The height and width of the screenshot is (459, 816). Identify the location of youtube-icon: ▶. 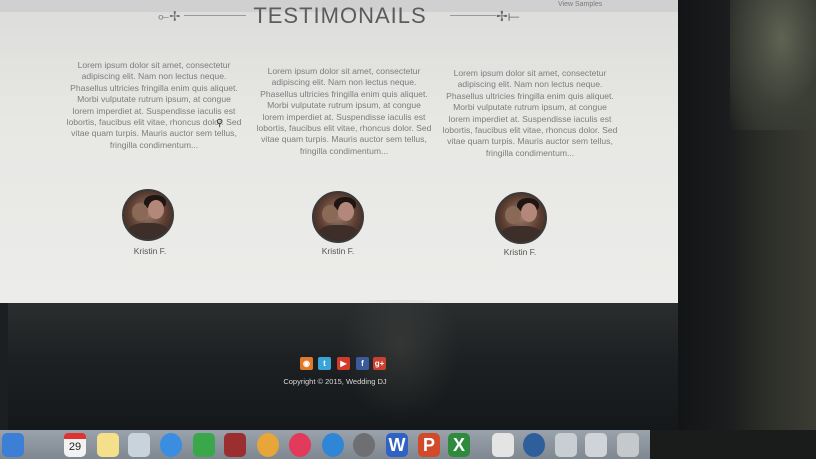
(343, 363).